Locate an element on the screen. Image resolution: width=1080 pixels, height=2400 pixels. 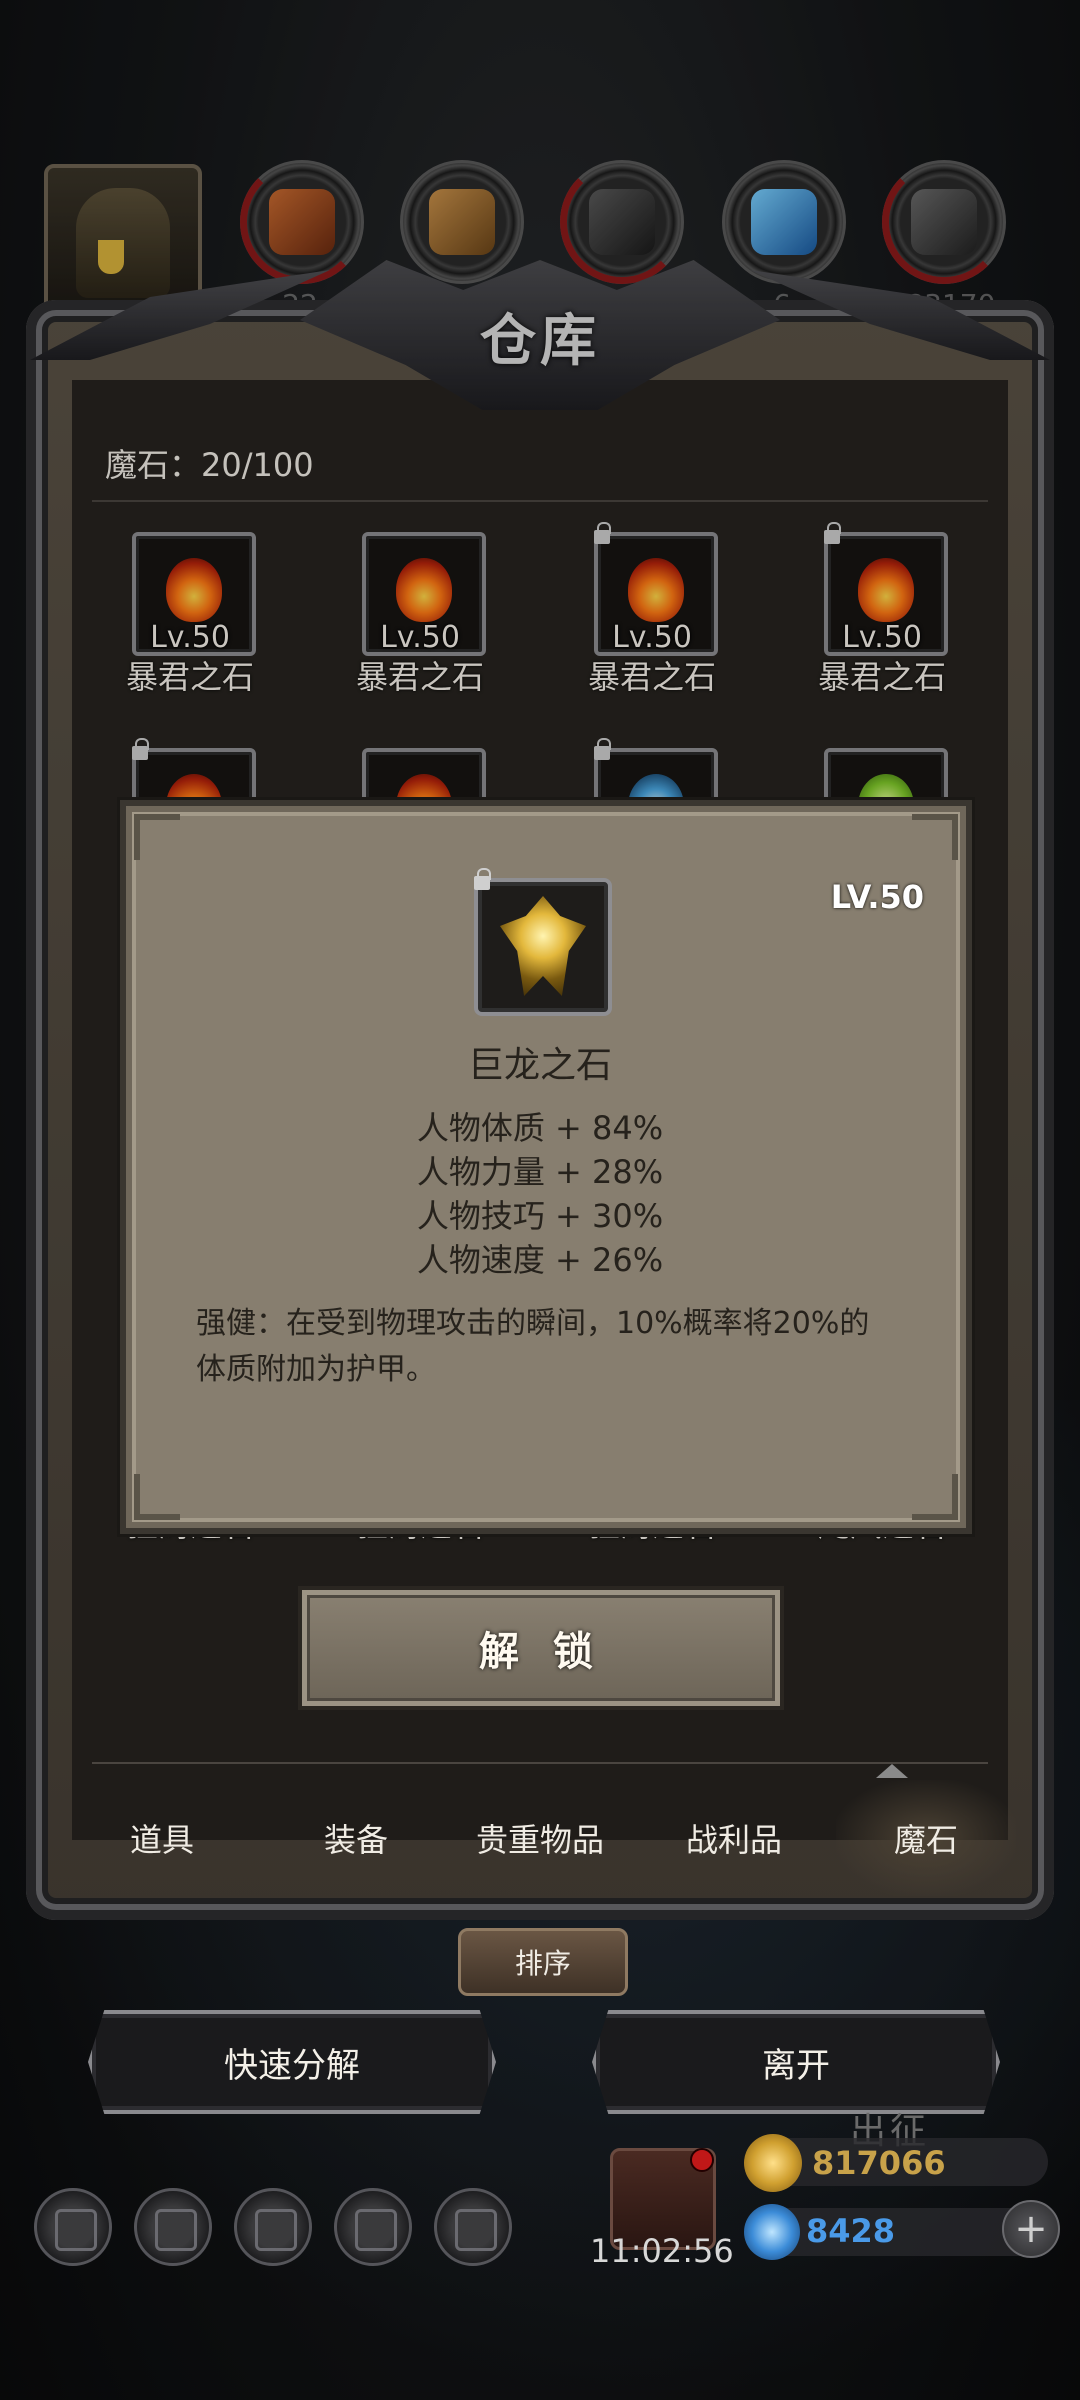
dragon-emblem-icon is located at coordinates (543, 946).